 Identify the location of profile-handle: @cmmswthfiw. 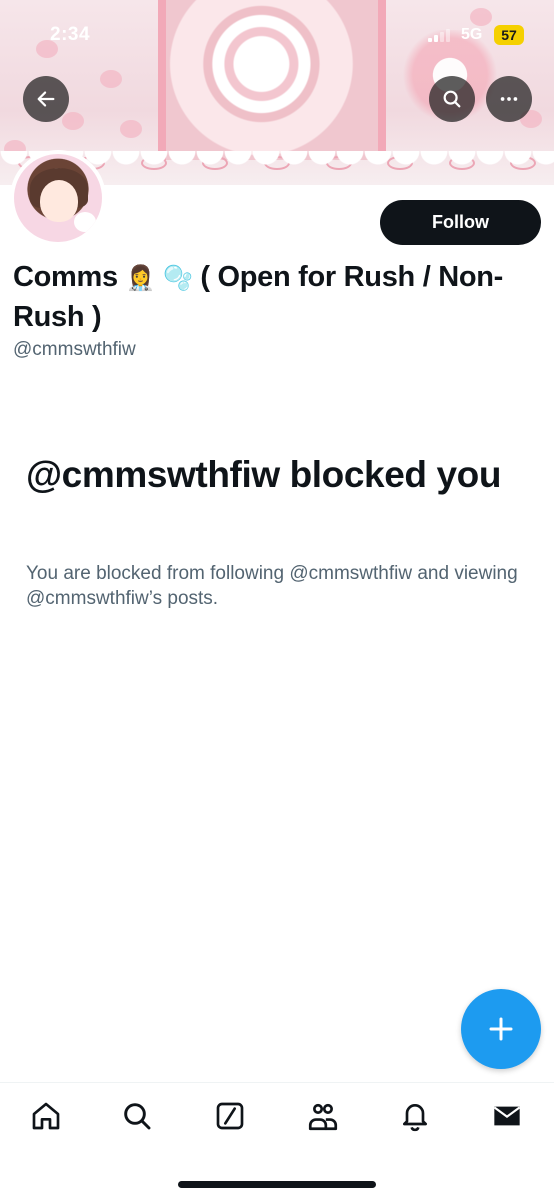
(74, 349).